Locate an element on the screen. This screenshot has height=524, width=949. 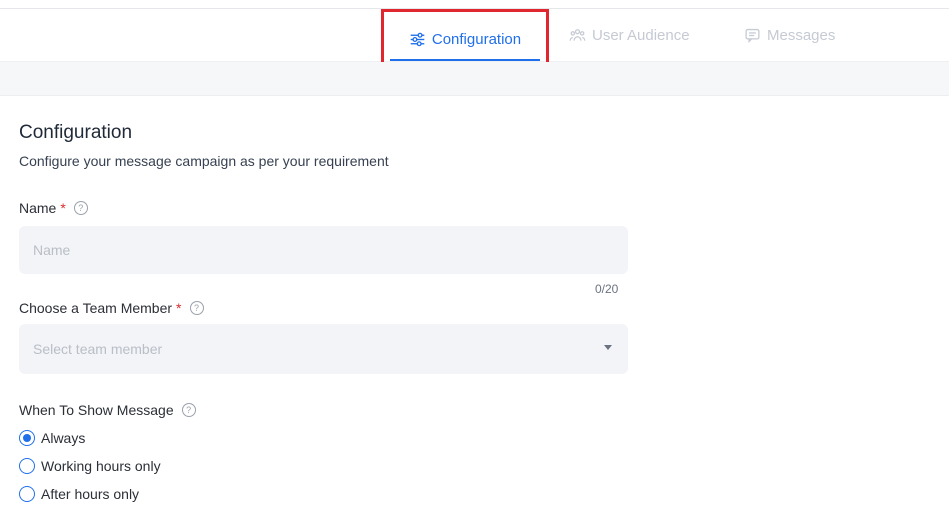
radio-after-hours: After hours only is located at coordinates (79, 494).